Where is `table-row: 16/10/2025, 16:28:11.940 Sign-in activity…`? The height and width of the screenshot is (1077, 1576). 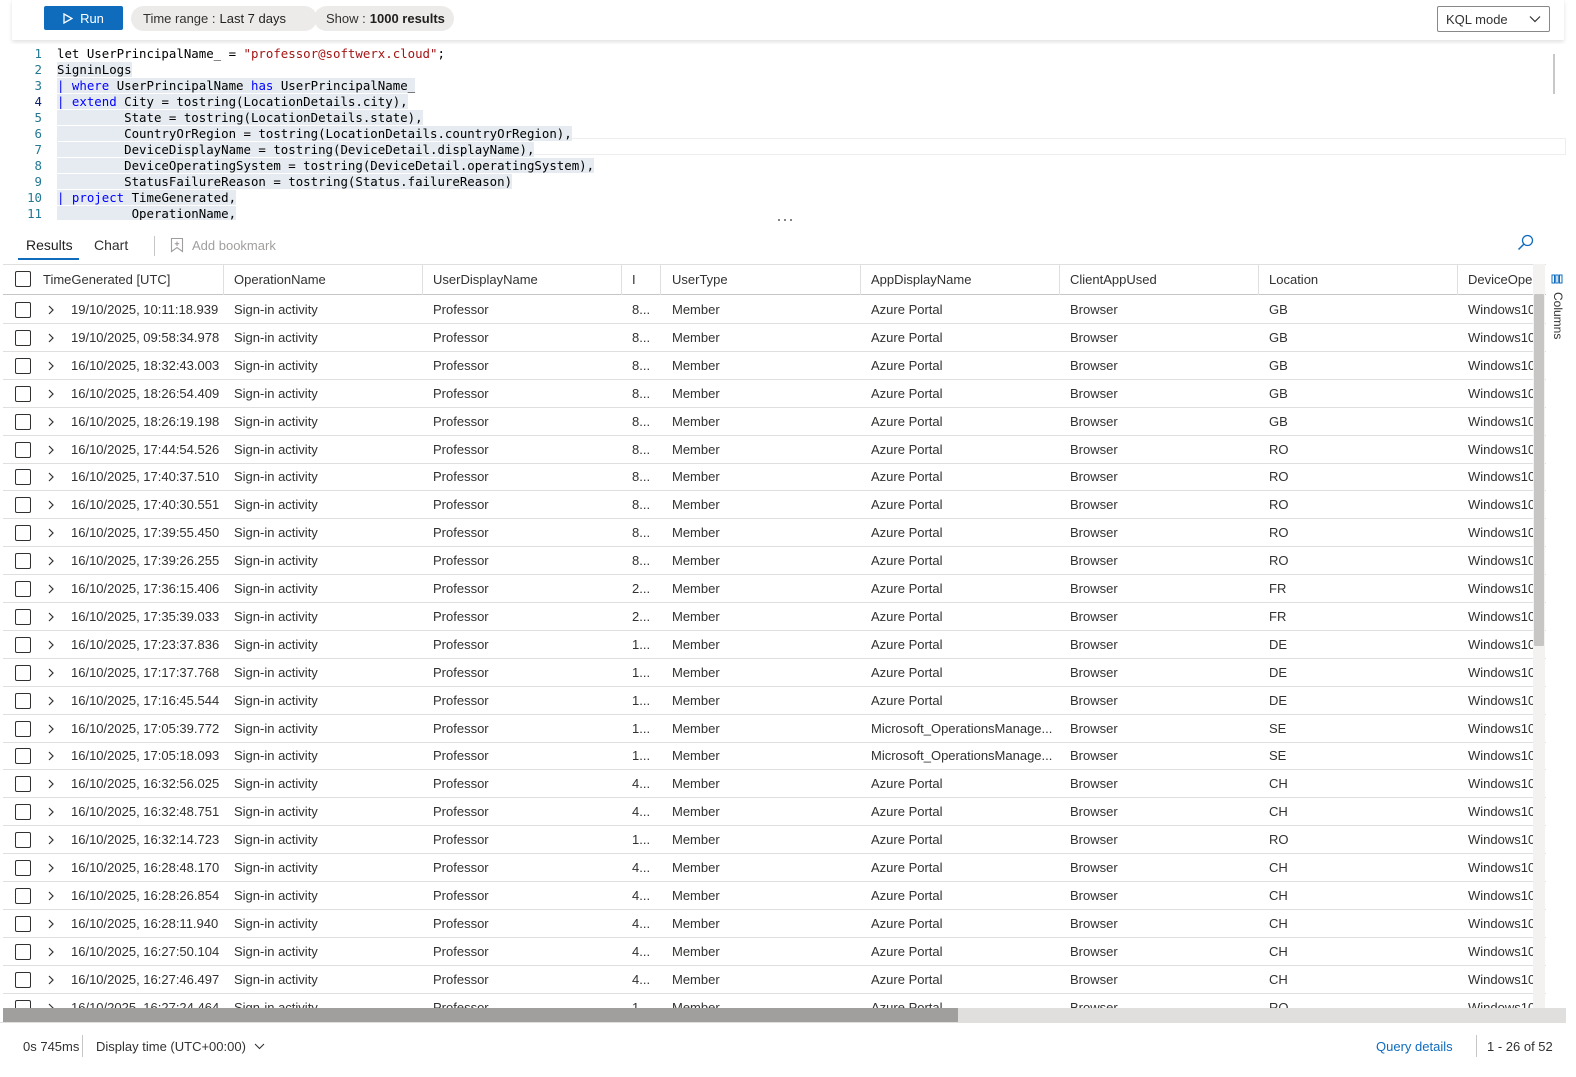
table-row: 16/10/2025, 16:28:11.940 Sign-in activity… is located at coordinates (774, 924).